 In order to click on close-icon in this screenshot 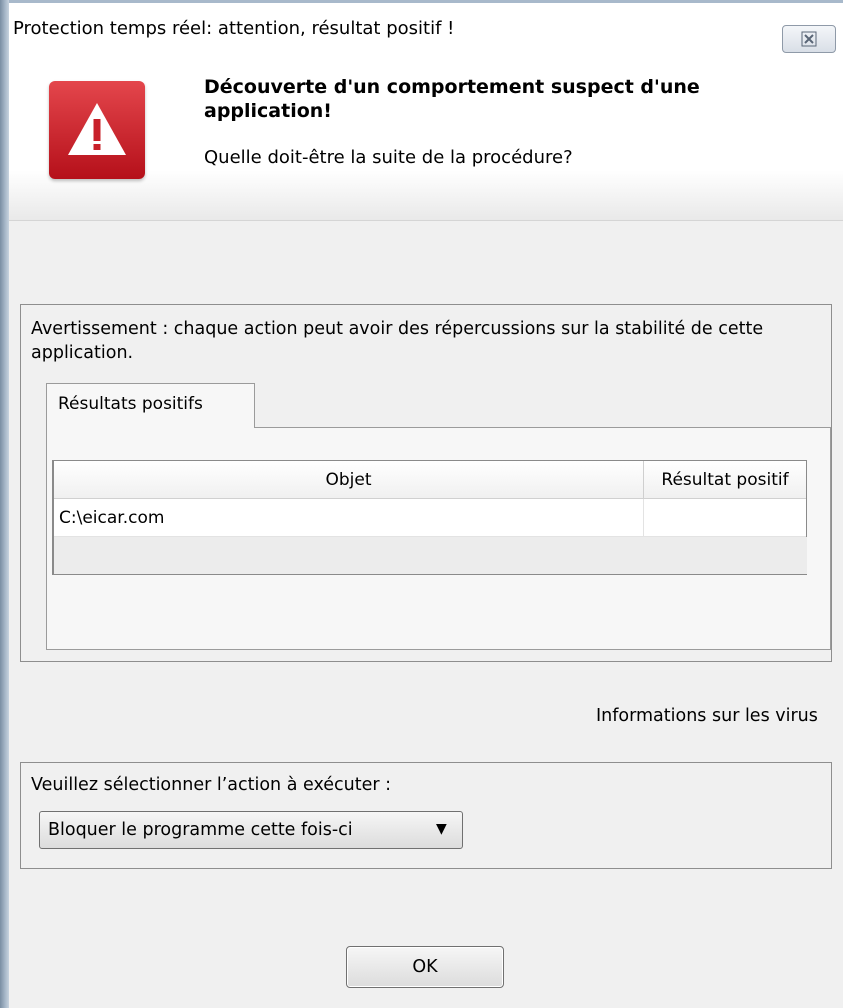, I will do `click(809, 41)`.